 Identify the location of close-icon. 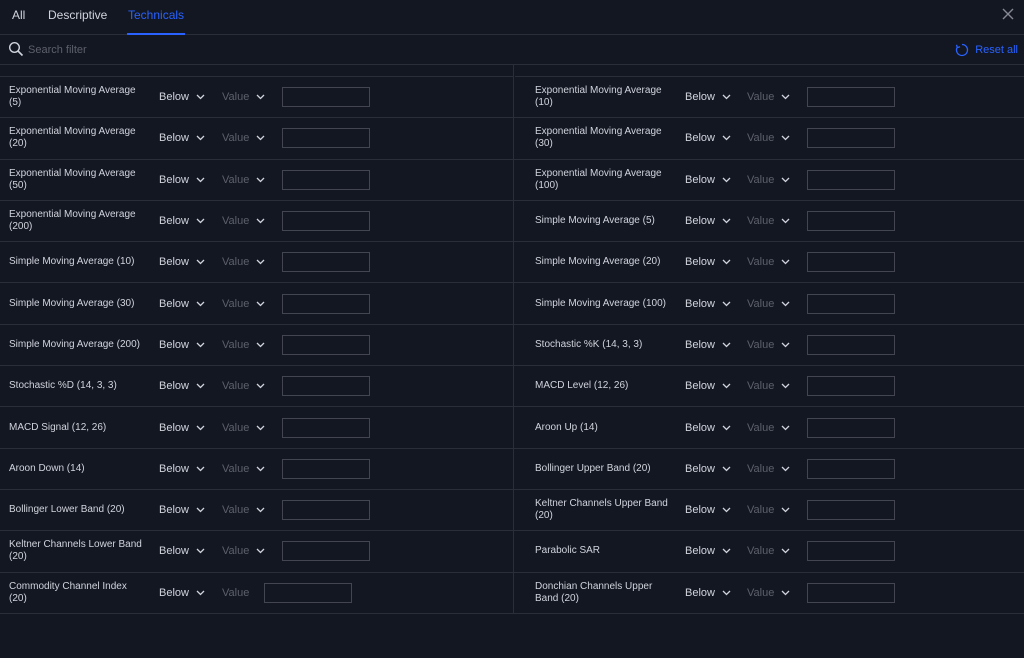
(1008, 14).